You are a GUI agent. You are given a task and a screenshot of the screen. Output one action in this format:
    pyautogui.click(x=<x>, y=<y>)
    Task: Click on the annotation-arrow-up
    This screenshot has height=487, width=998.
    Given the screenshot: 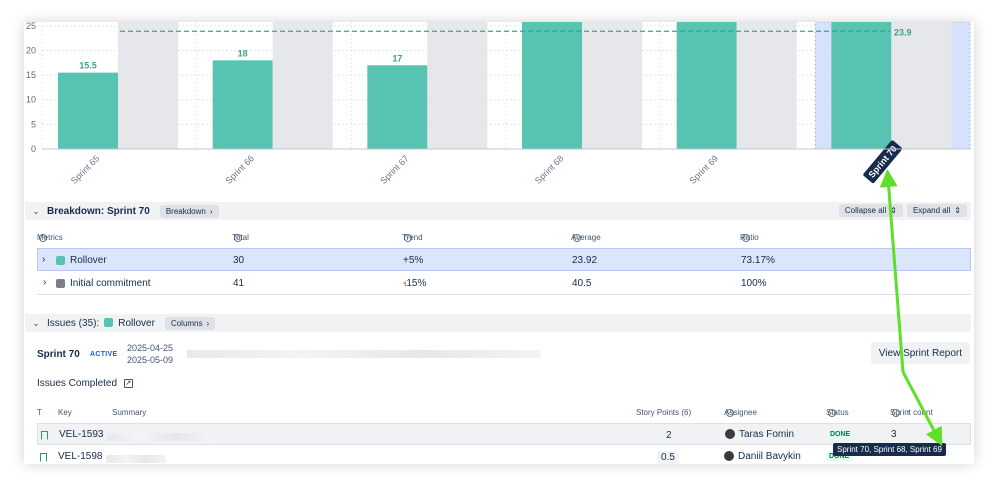 What is the action you would take?
    pyautogui.click(x=892, y=271)
    